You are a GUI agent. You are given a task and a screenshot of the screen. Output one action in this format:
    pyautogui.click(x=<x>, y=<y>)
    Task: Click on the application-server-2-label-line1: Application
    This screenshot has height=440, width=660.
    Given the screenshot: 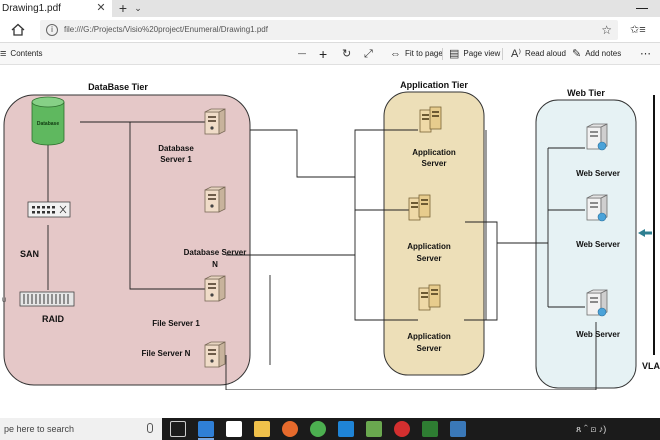 What is the action you would take?
    pyautogui.click(x=429, y=246)
    